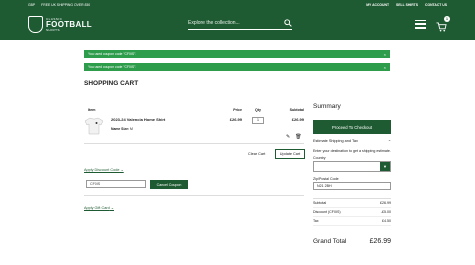 Image resolution: width=475 pixels, height=265 pixels. Describe the element at coordinates (385, 203) in the screenshot. I see `totals-value: £26.99` at that location.